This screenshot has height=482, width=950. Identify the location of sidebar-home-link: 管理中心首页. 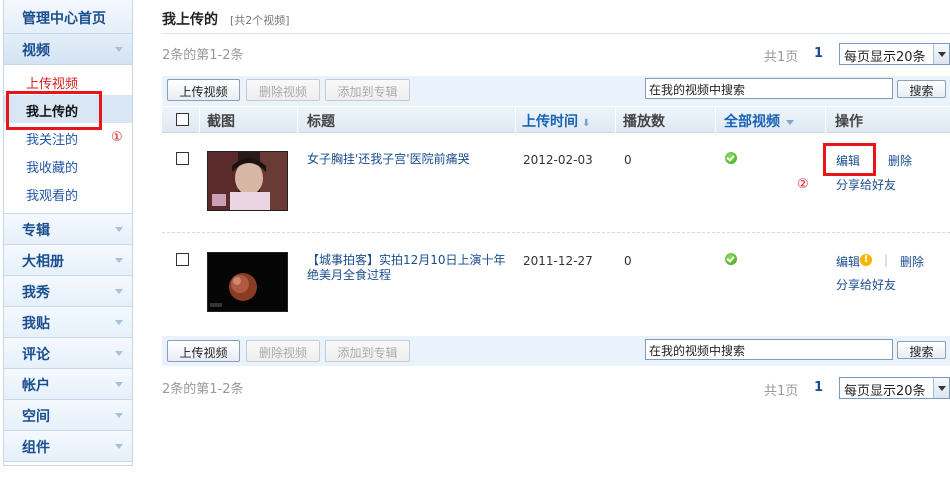
(68, 17).